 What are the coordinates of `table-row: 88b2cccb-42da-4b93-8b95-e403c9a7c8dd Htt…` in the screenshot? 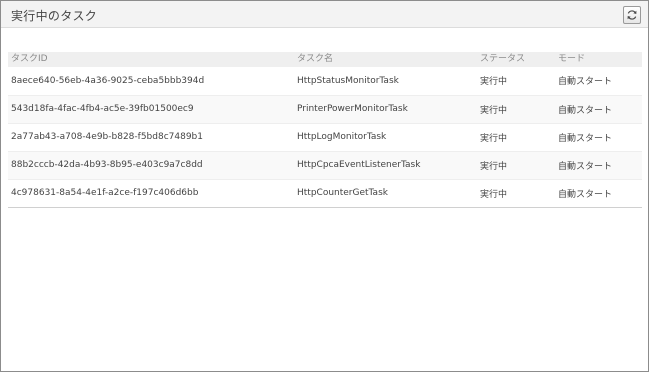 It's located at (325, 165).